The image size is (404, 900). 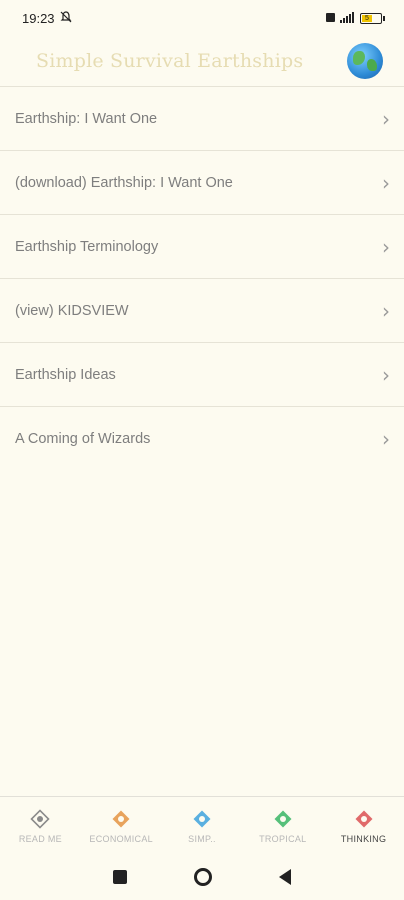 What do you see at coordinates (40, 838) in the screenshot?
I see `tab-label: READ ME` at bounding box center [40, 838].